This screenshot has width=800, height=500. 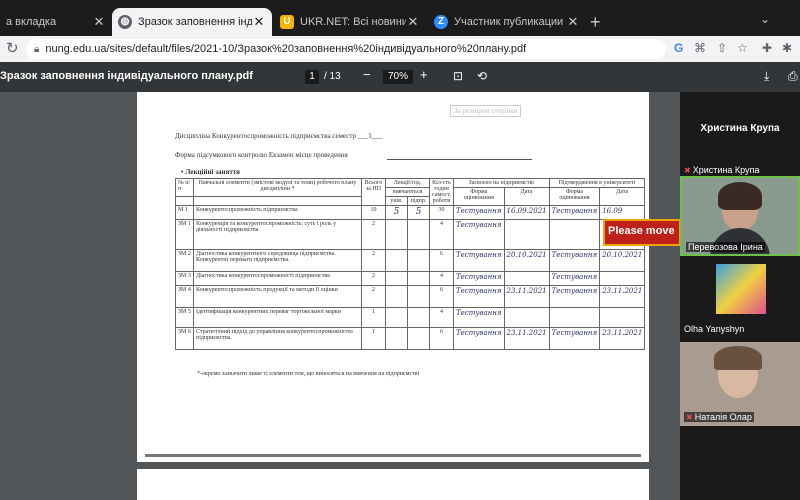 What do you see at coordinates (184, 201) in the screenshot?
I see `header-spacer` at bounding box center [184, 201].